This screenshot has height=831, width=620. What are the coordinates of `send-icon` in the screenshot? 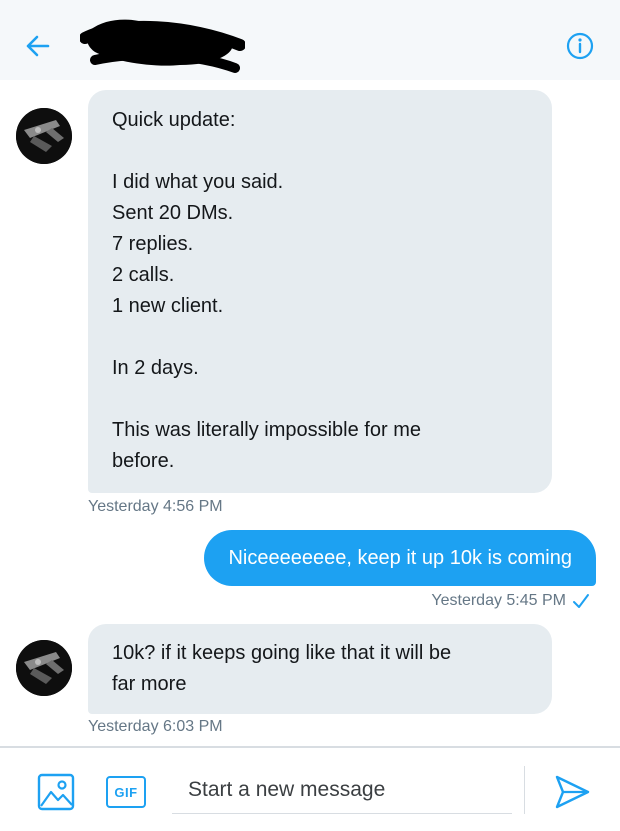 It's located at (572, 792).